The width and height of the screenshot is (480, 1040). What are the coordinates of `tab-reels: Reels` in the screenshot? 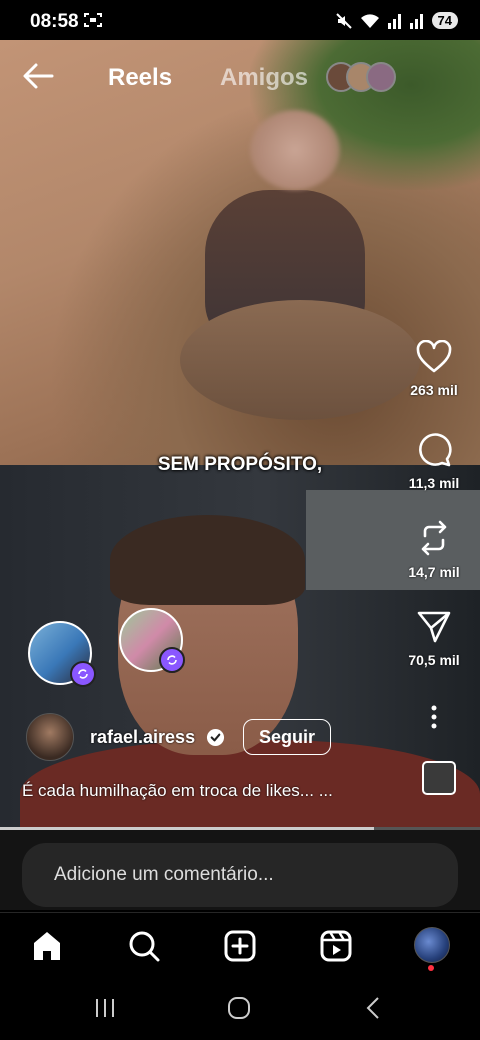 It's located at (140, 78).